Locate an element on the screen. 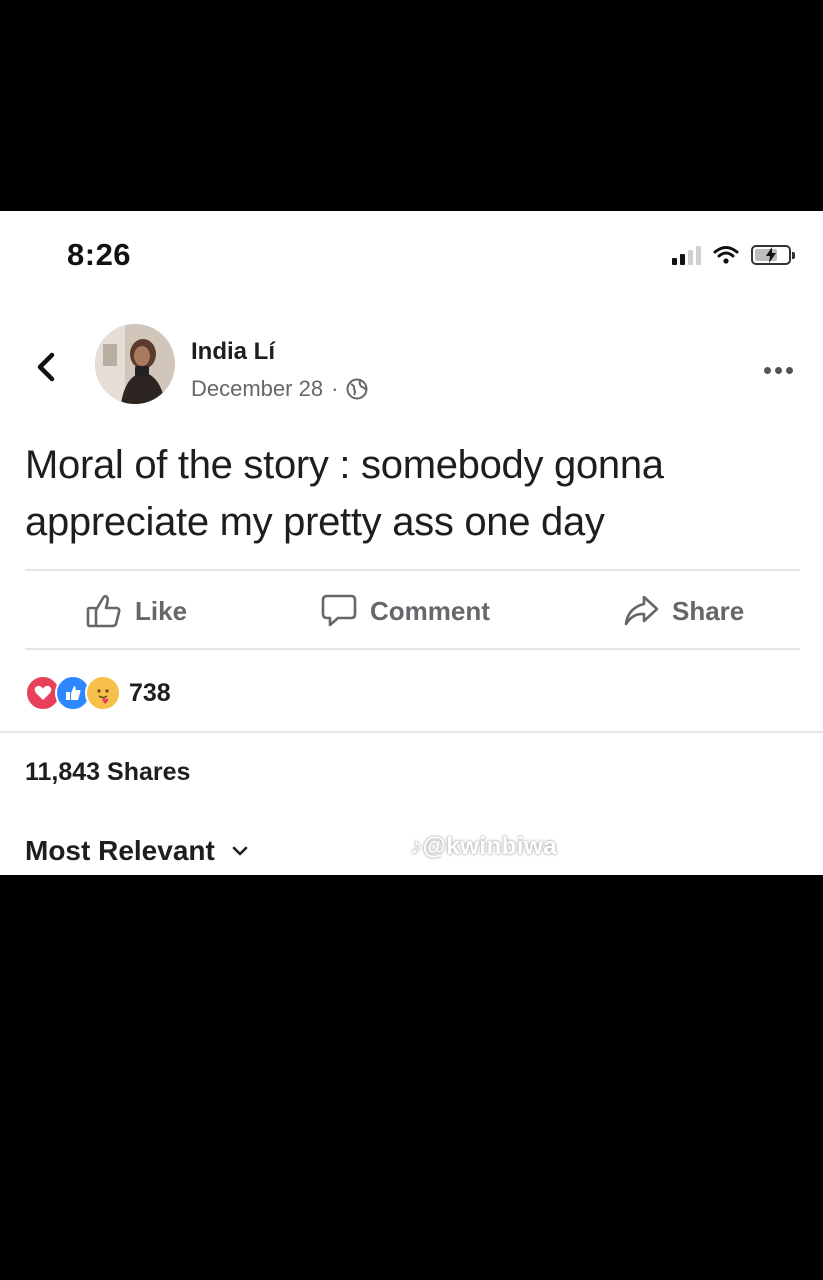 The image size is (823, 1280). globe-icon is located at coordinates (357, 389).